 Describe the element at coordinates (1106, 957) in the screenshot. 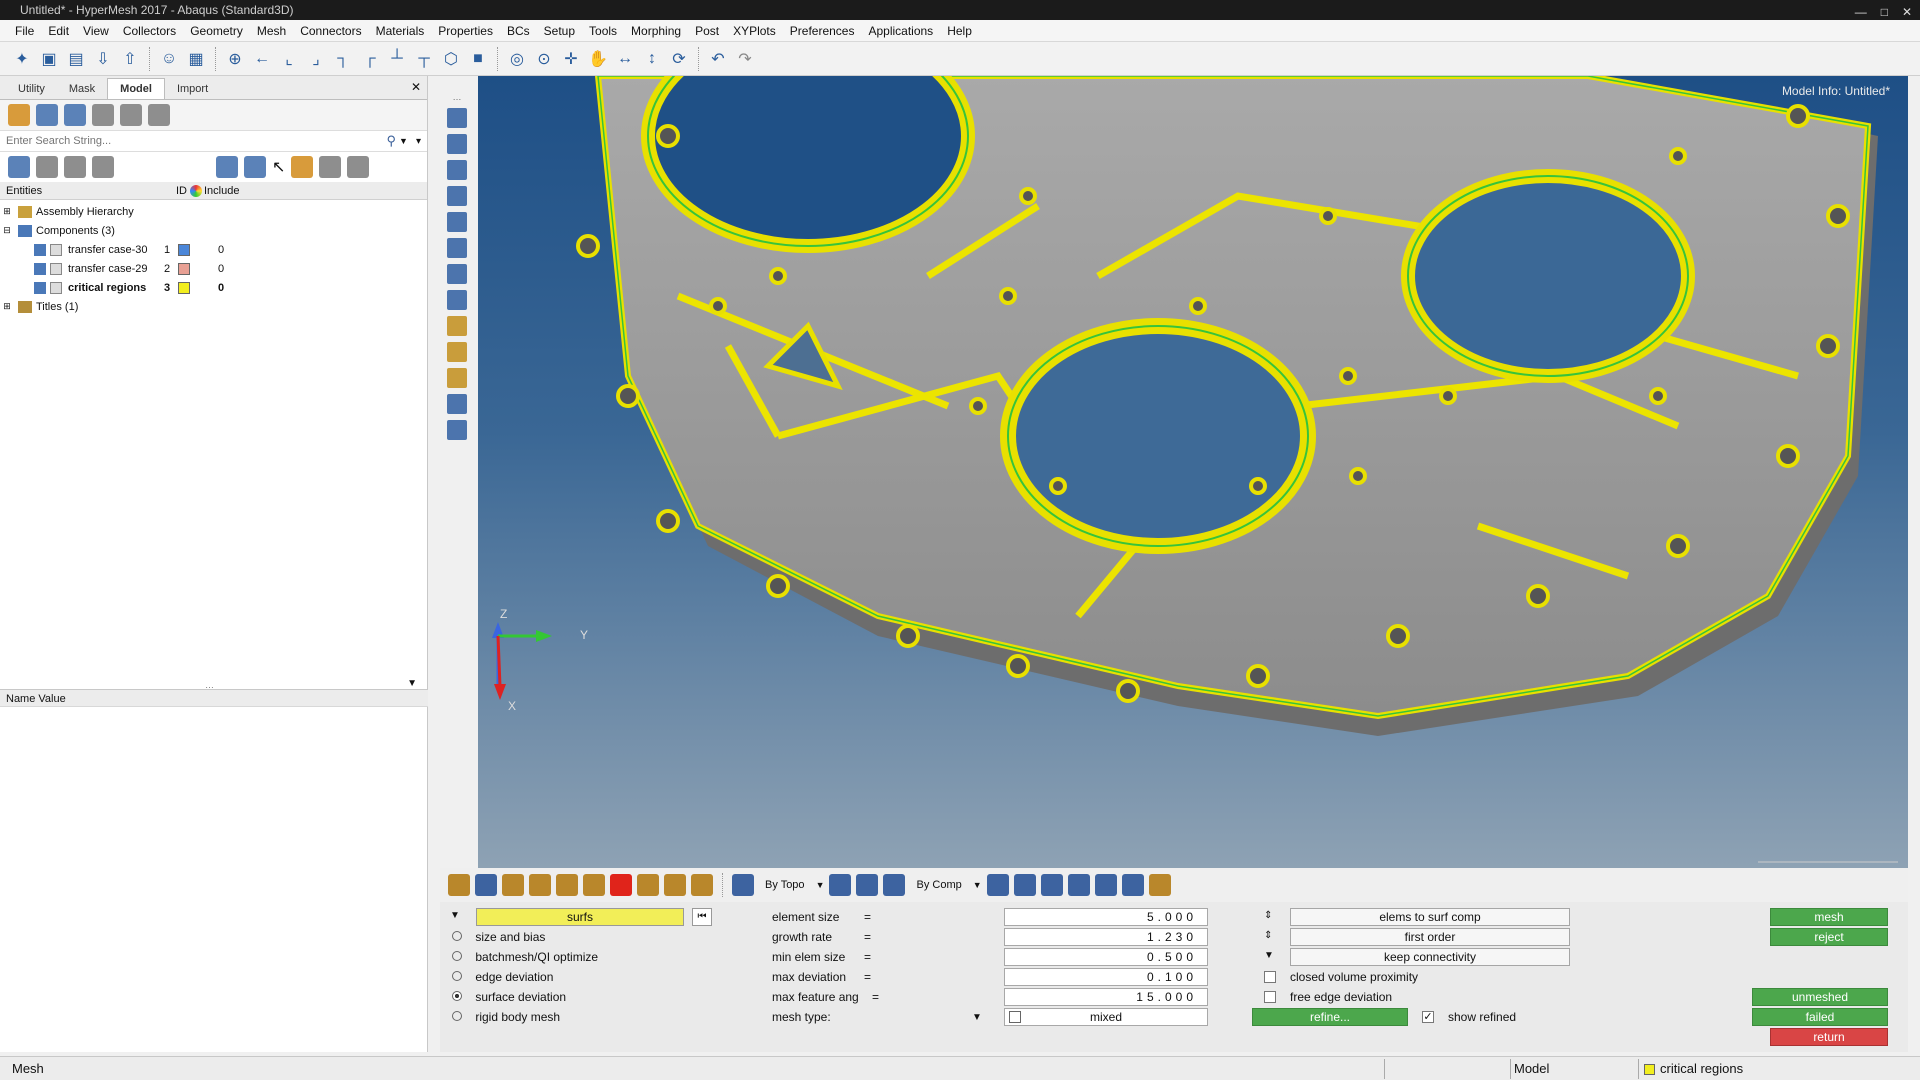

I see `min-elem-size-field: 0.500` at that location.